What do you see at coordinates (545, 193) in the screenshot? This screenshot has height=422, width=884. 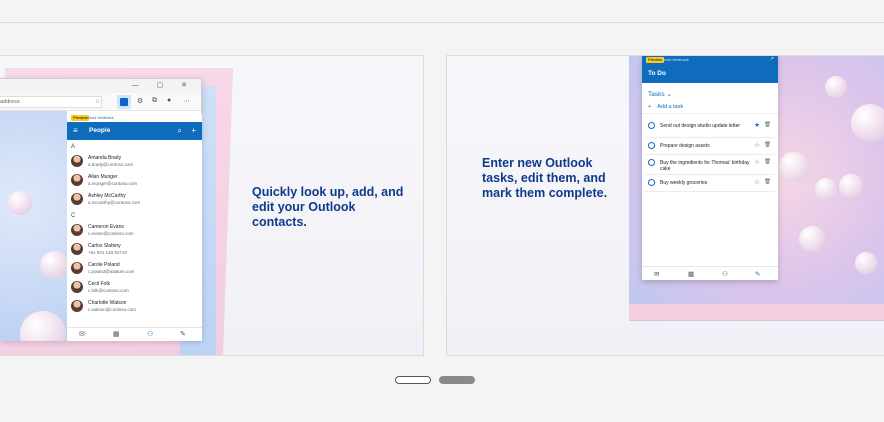 I see `caption-line: mark them complete.` at bounding box center [545, 193].